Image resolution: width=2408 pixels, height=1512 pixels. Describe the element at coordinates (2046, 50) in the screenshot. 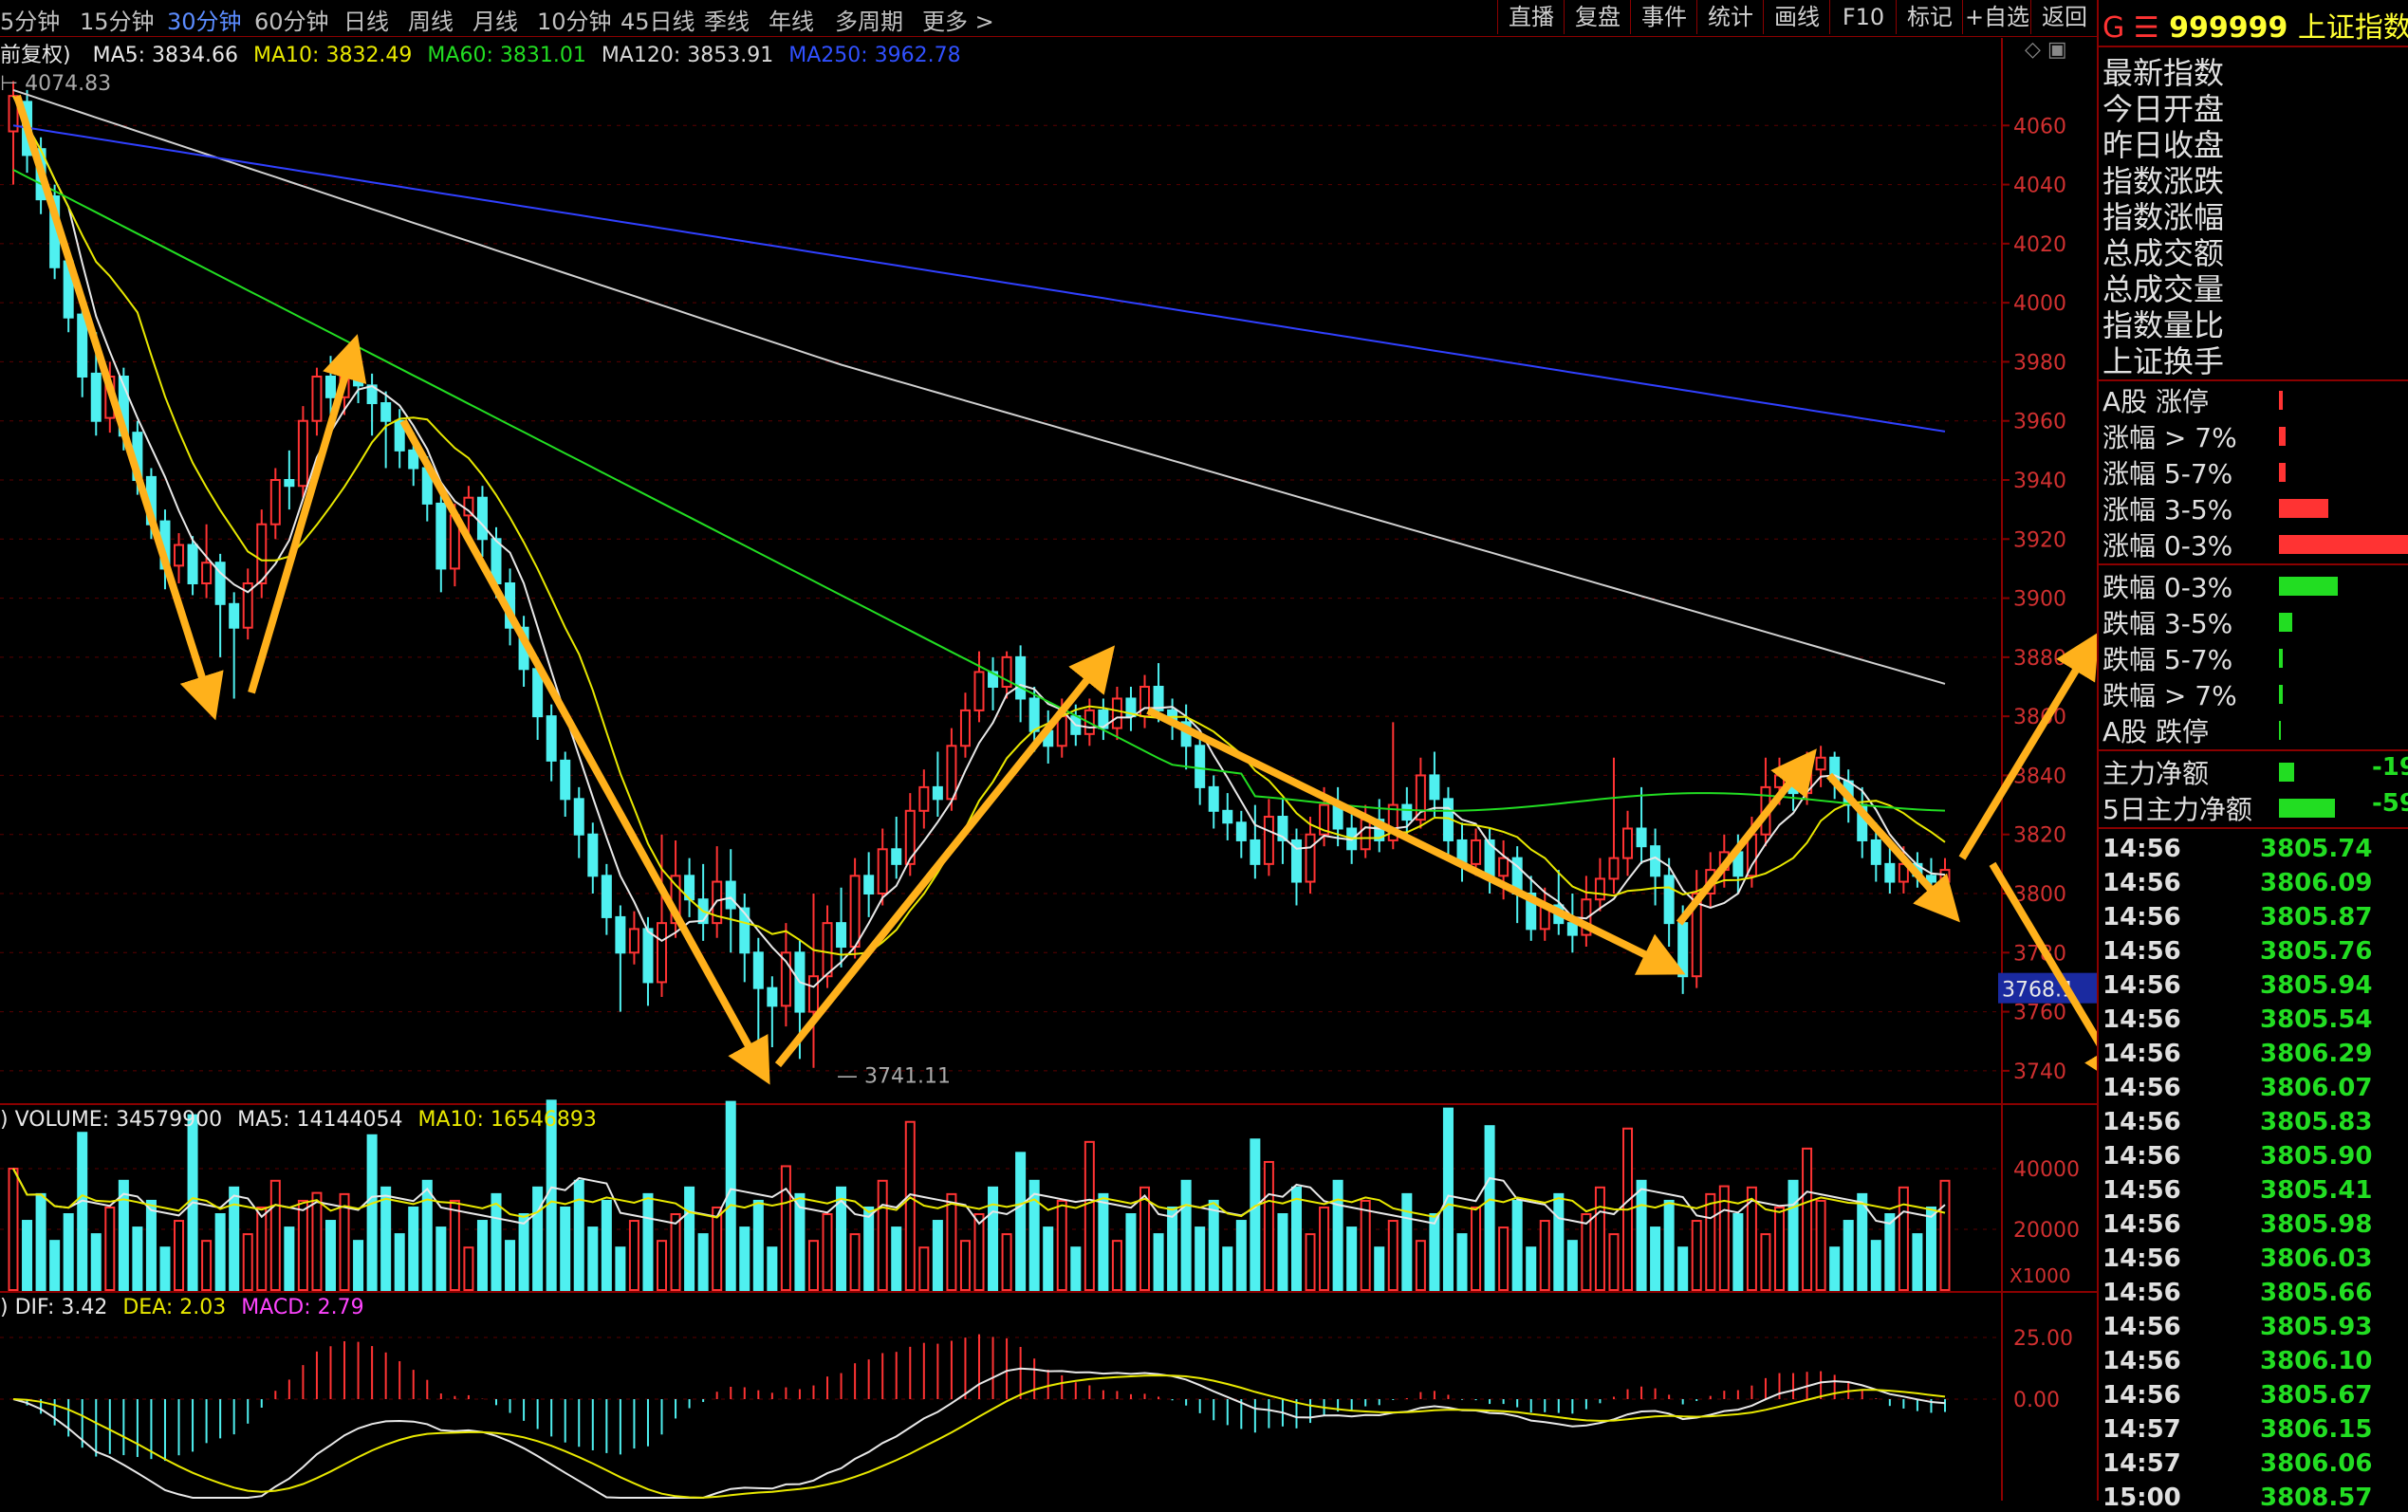

I see `panel-icons: ◇ ▣` at that location.